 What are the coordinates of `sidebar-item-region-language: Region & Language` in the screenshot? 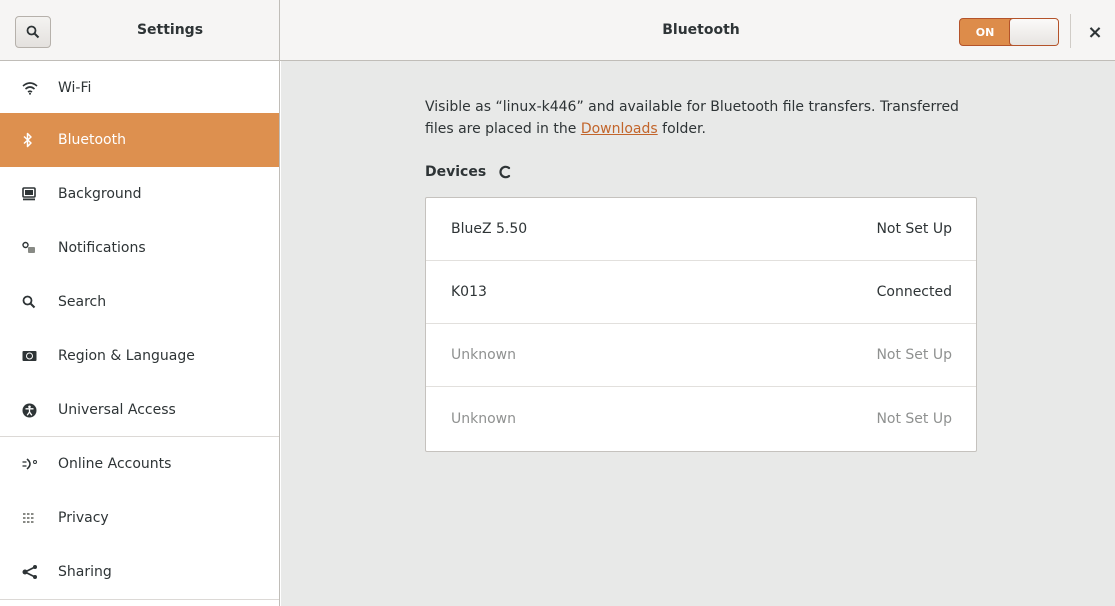 It's located at (139, 356).